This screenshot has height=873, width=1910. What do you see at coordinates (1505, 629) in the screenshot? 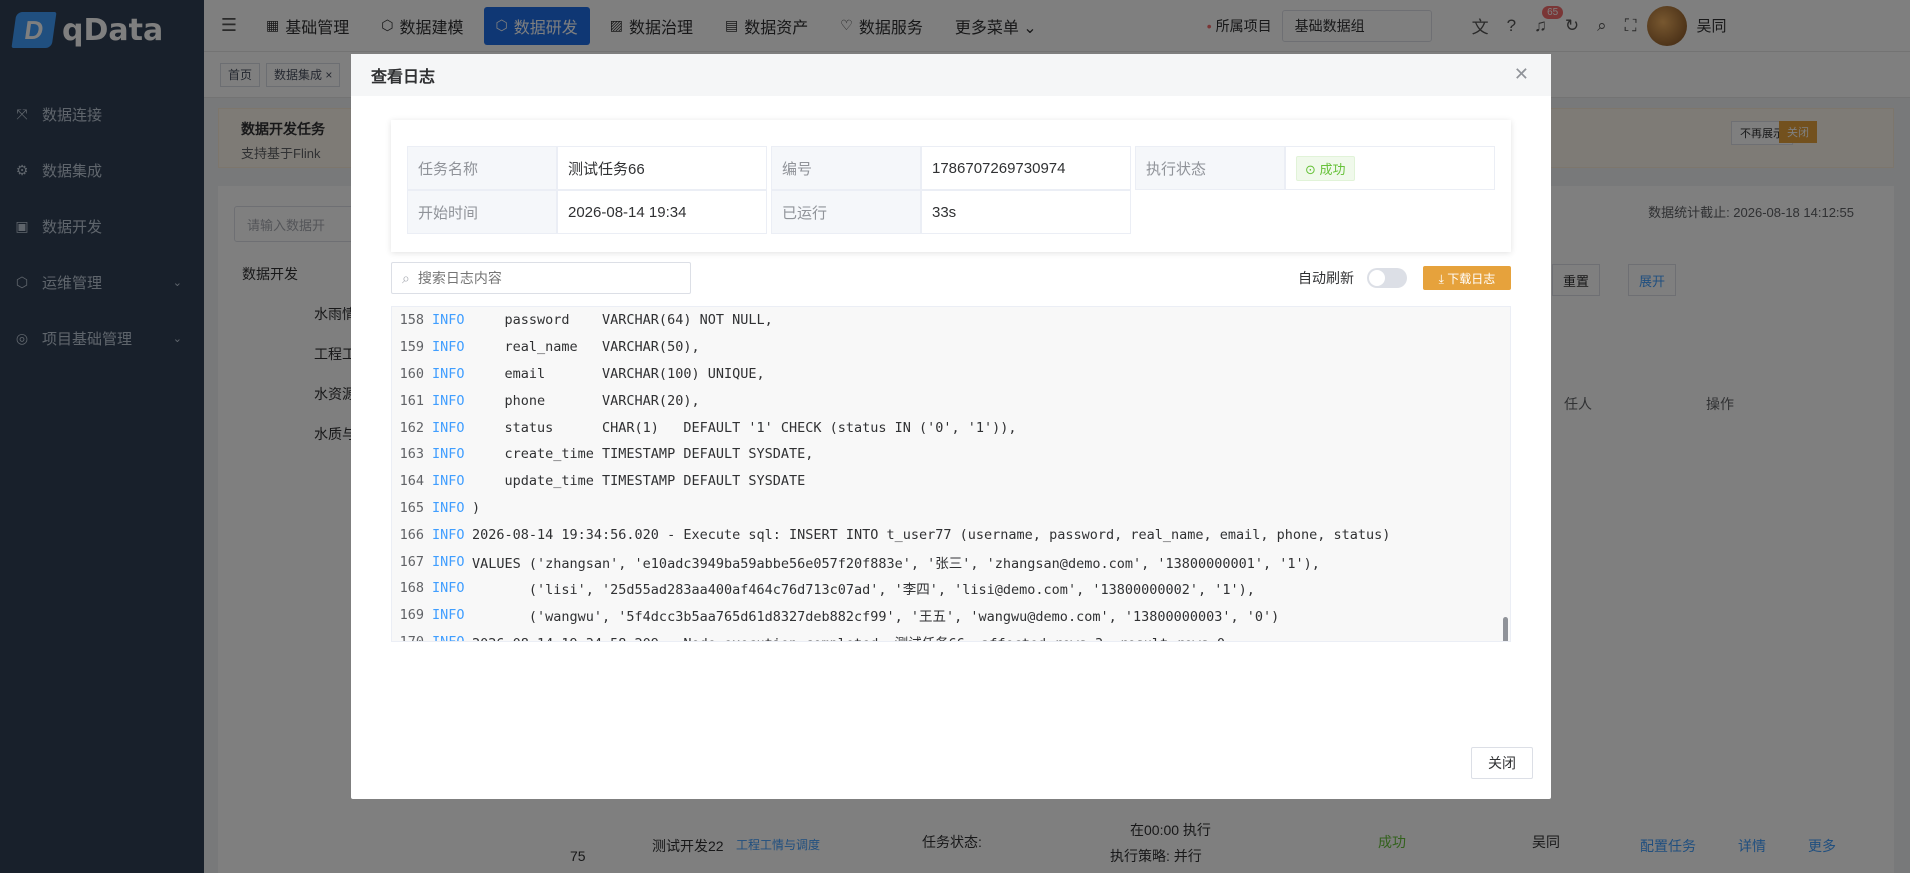
I see `log-scrollbar` at bounding box center [1505, 629].